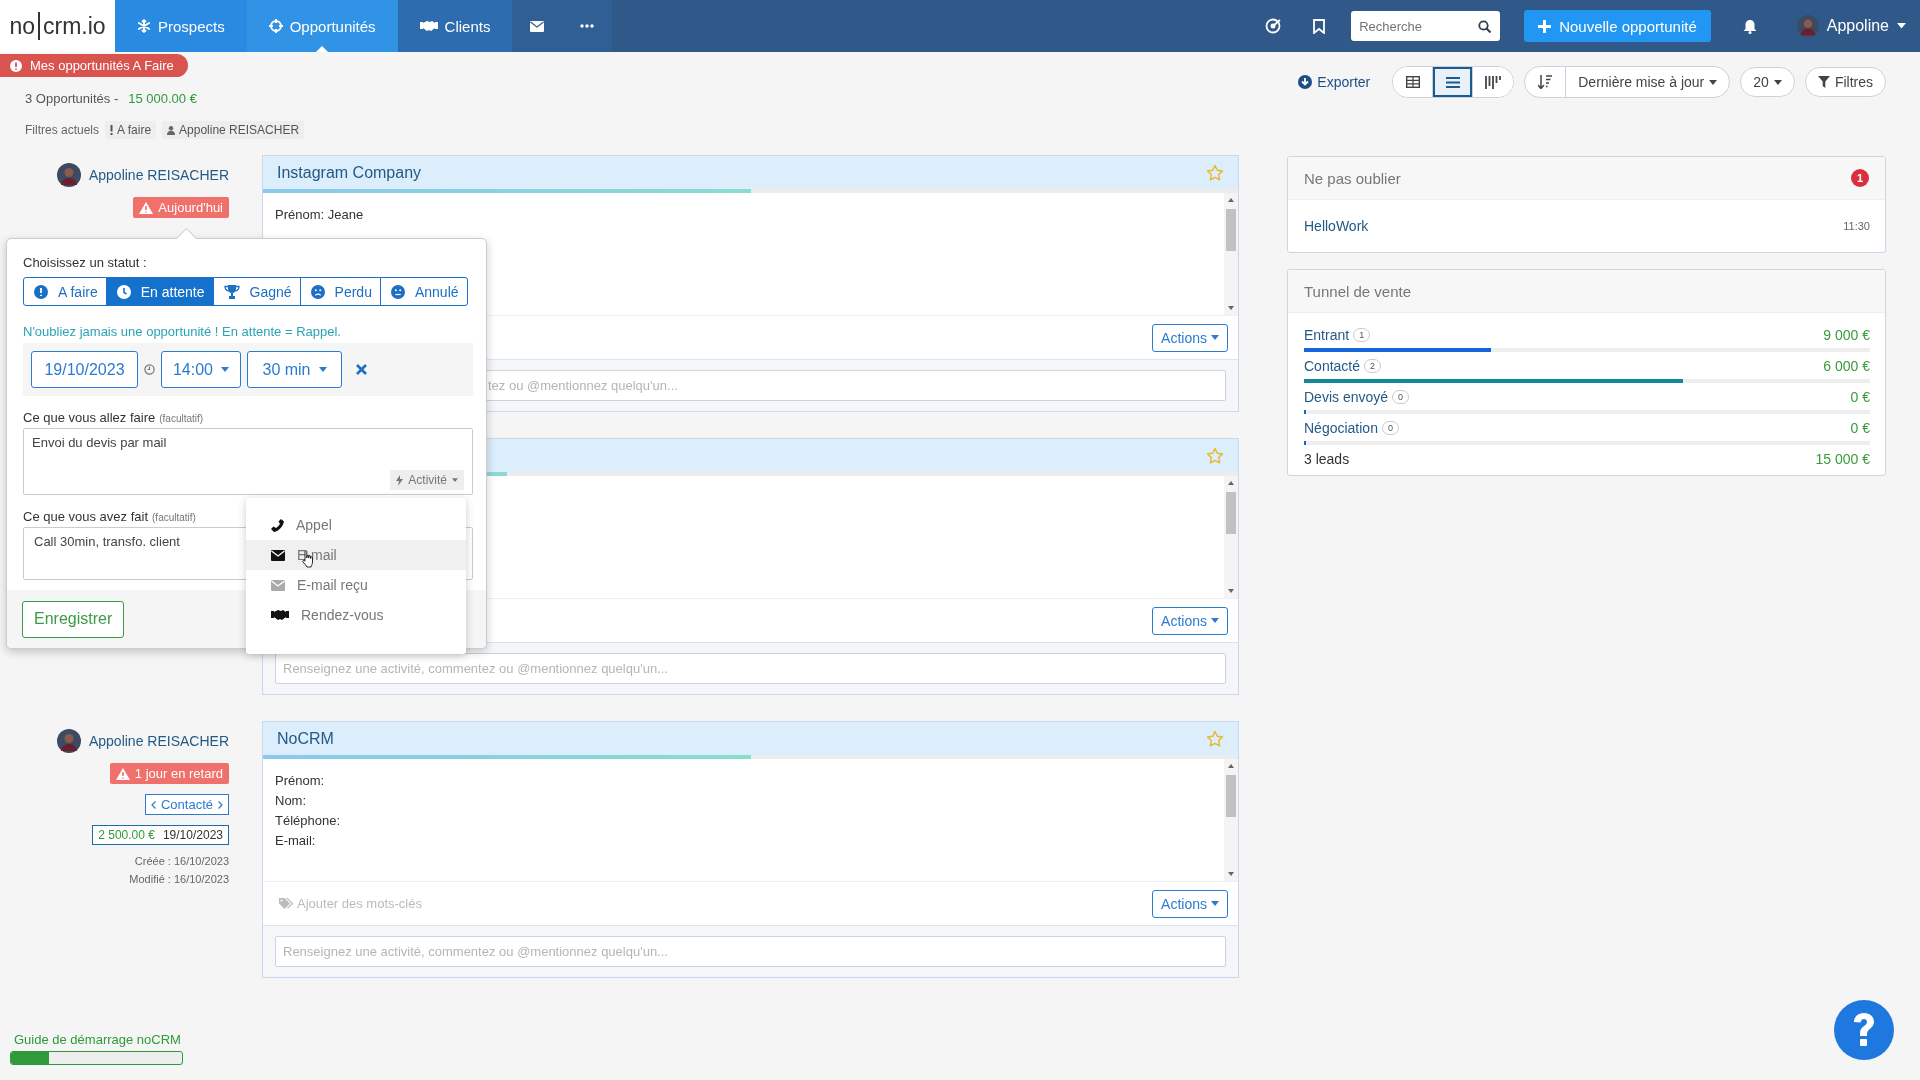 This screenshot has width=1920, height=1080. What do you see at coordinates (1856, 226) in the screenshot?
I see `reminder-time: 11:30` at bounding box center [1856, 226].